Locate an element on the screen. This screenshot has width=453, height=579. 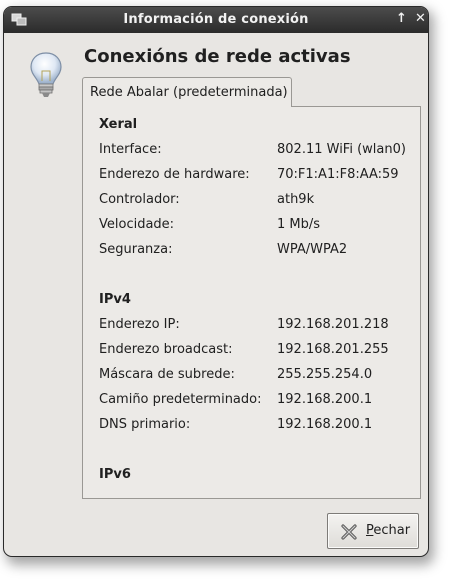
close-window-icon: ✕ is located at coordinates (420, 18).